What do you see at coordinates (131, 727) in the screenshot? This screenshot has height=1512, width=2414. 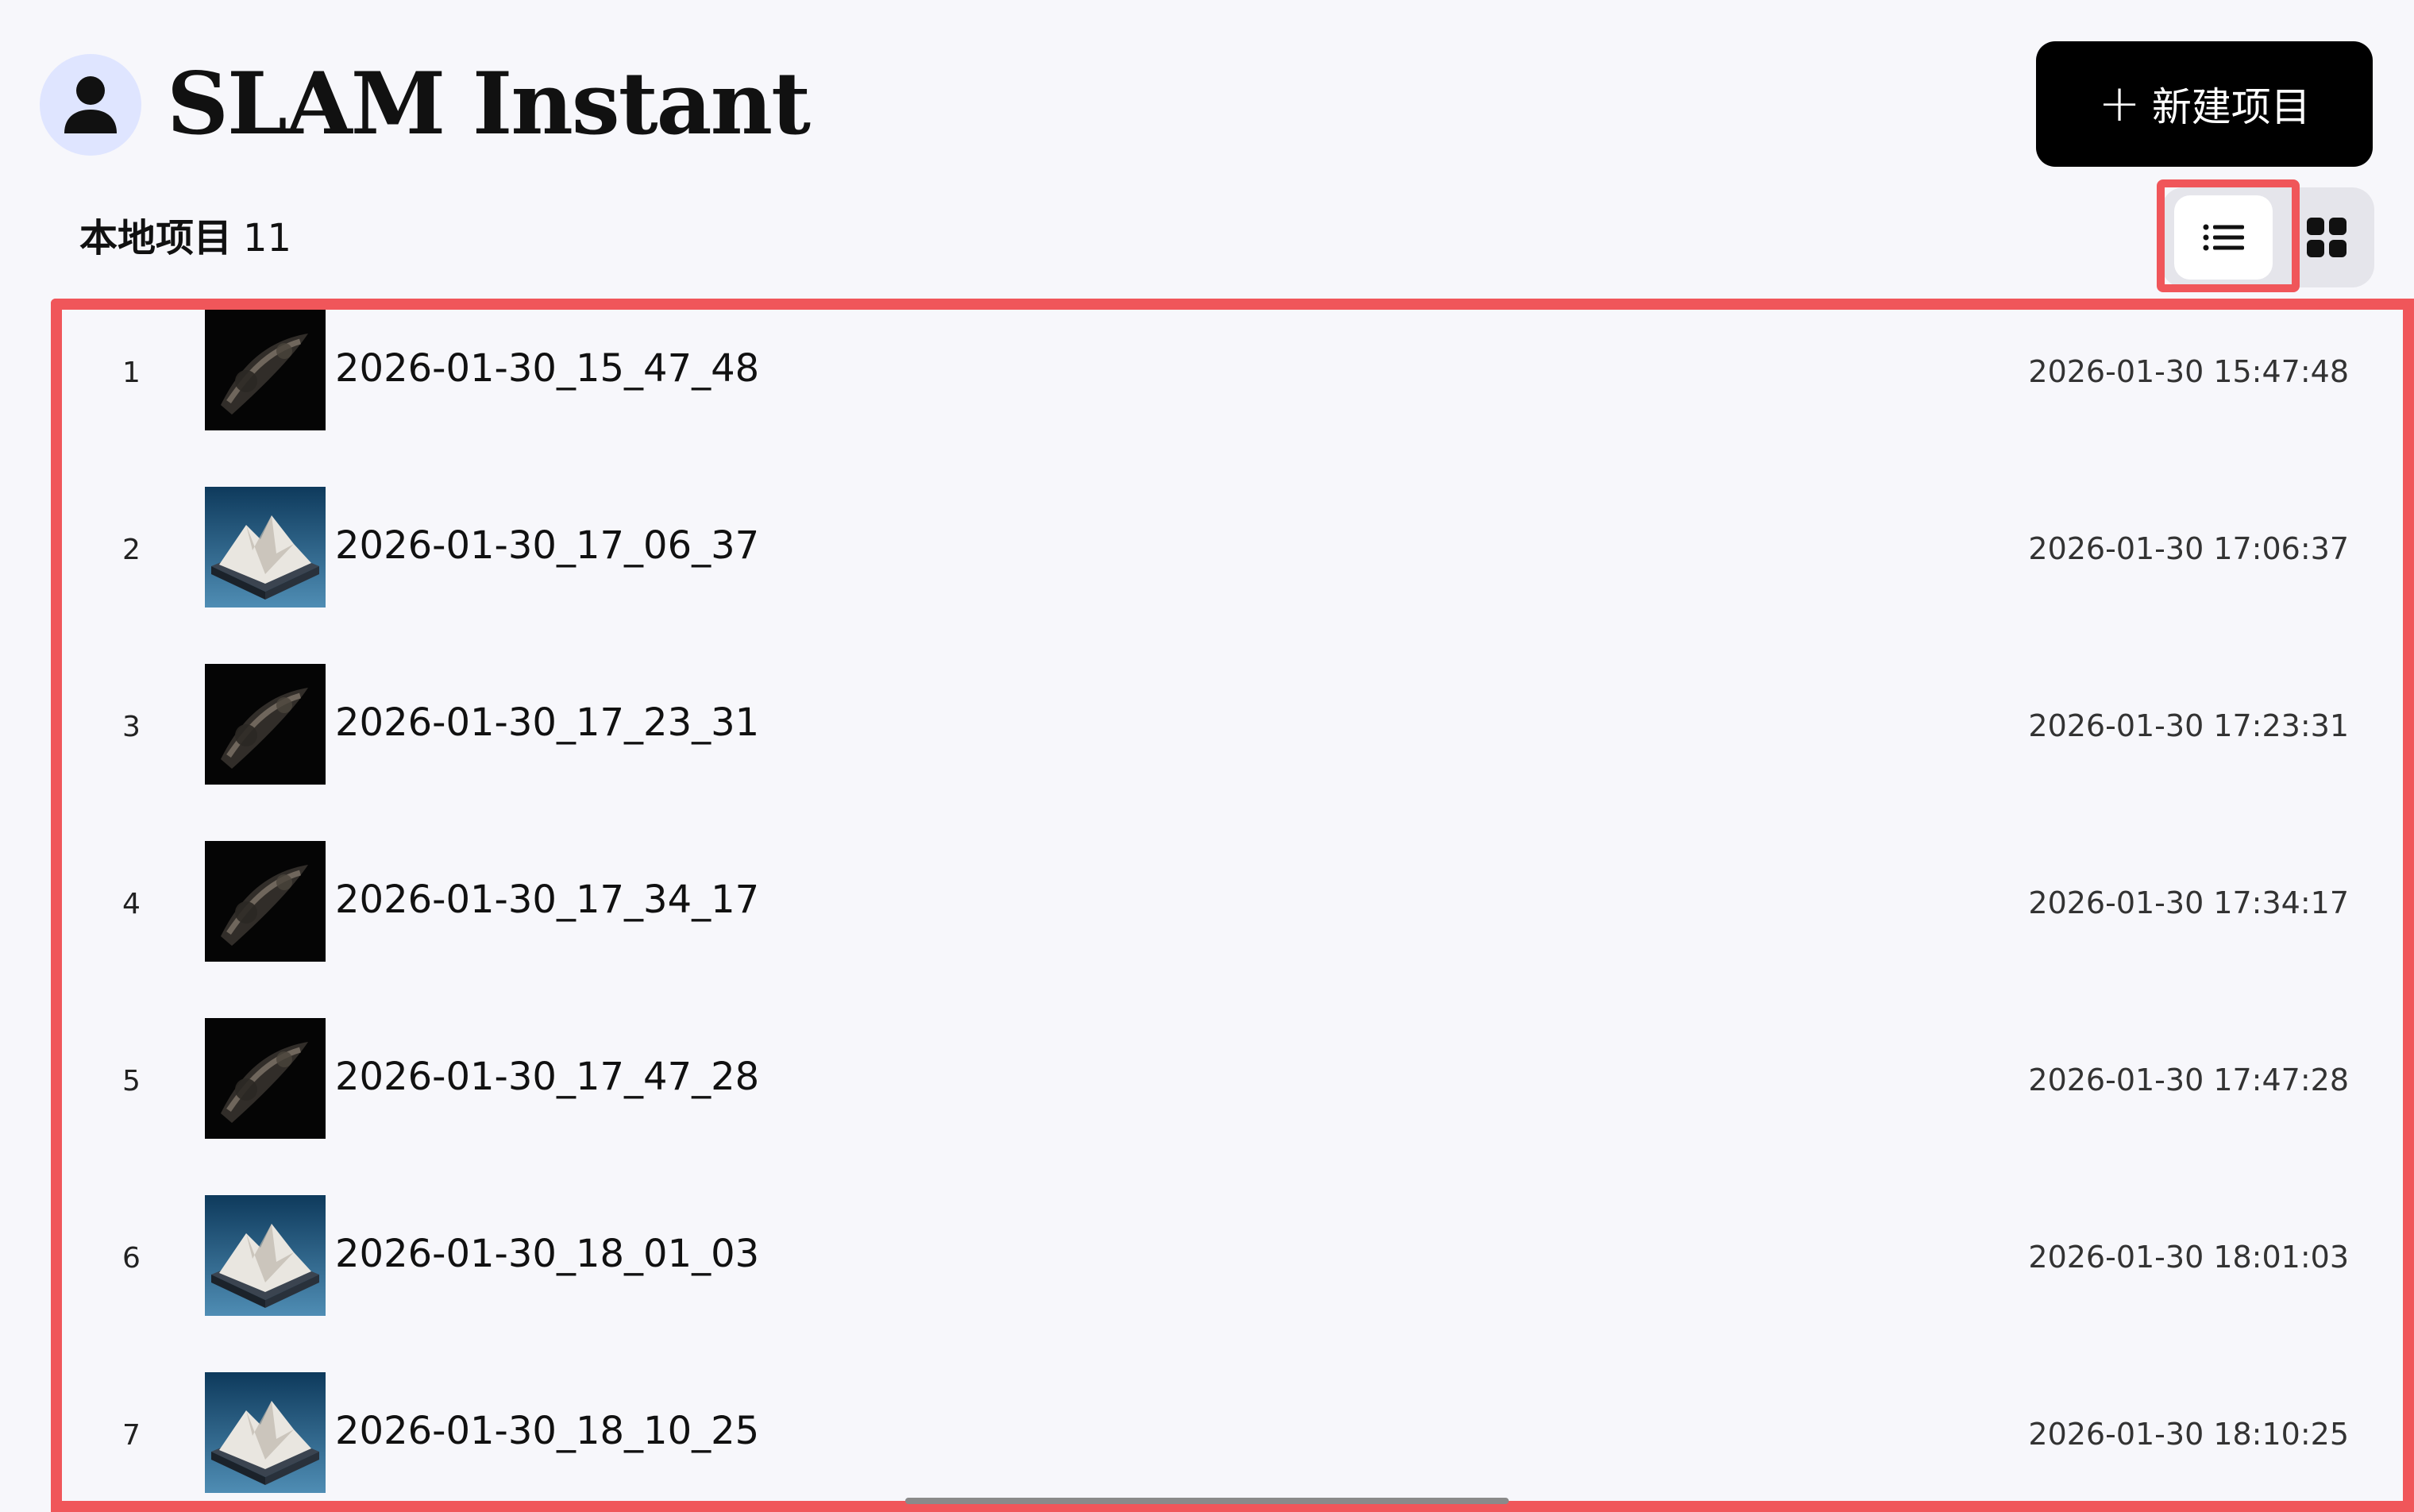 I see `row-index: 3` at bounding box center [131, 727].